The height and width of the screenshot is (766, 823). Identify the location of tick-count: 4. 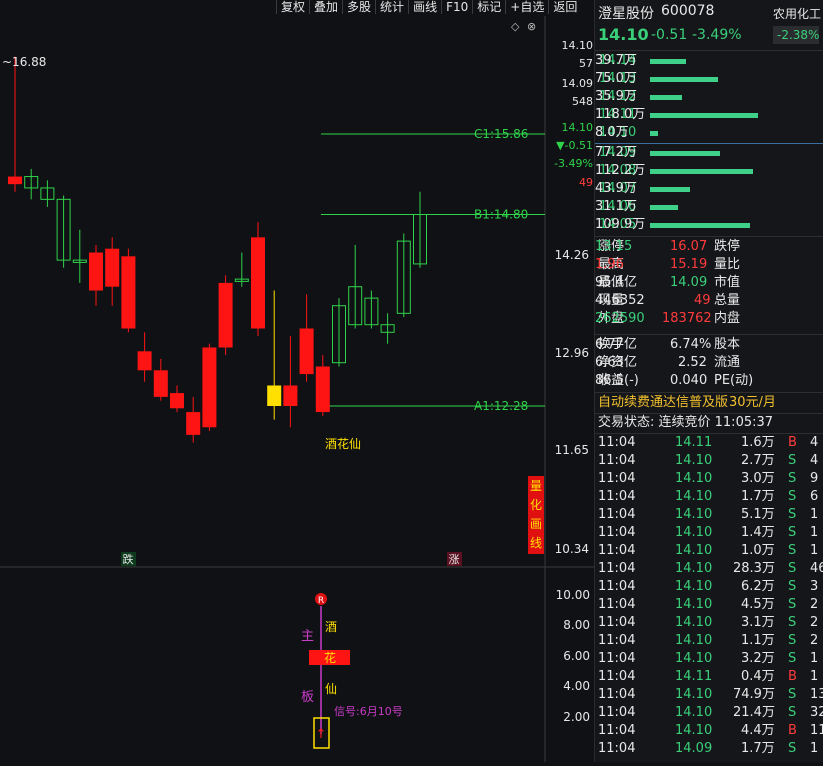
(814, 442).